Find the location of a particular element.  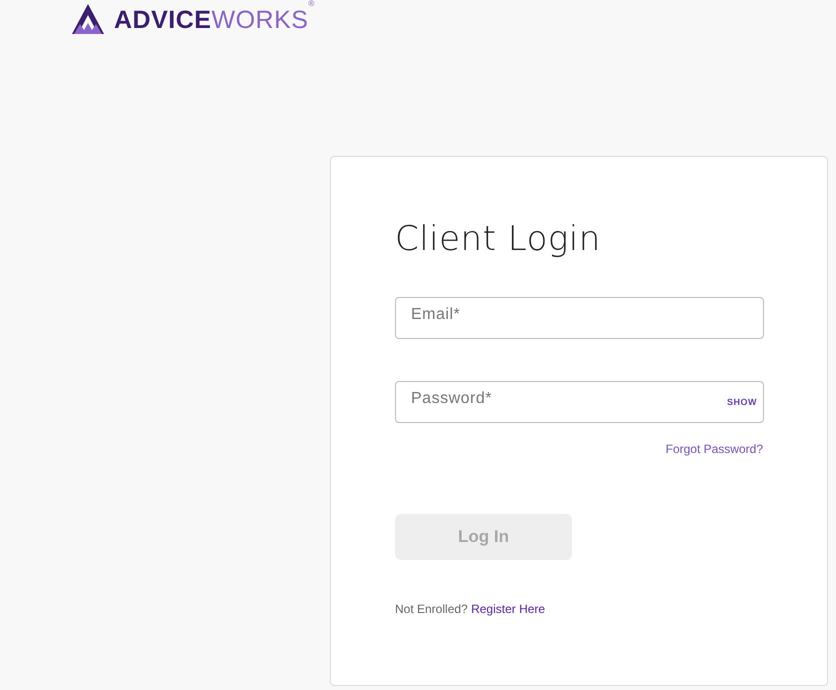

email-field: Email* is located at coordinates (579, 318).